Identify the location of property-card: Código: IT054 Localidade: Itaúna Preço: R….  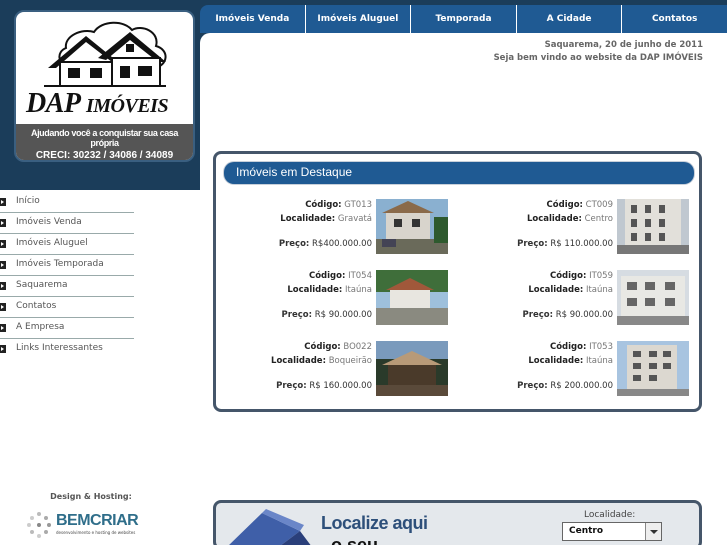
(335, 298).